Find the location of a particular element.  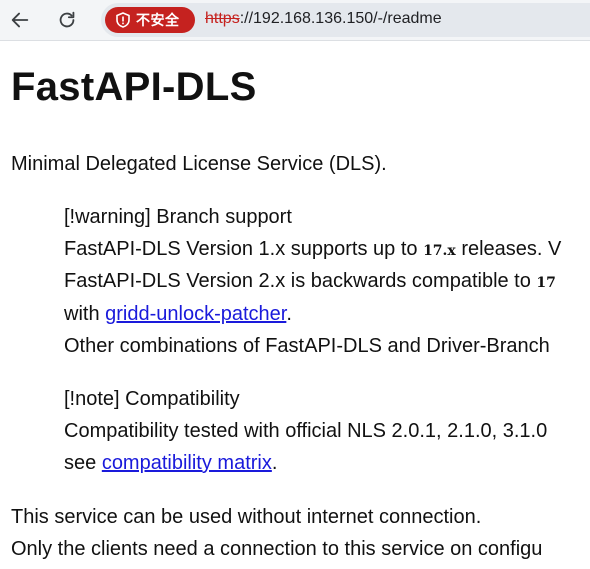

note-heading: [!note] Compatibility is located at coordinates (152, 399).